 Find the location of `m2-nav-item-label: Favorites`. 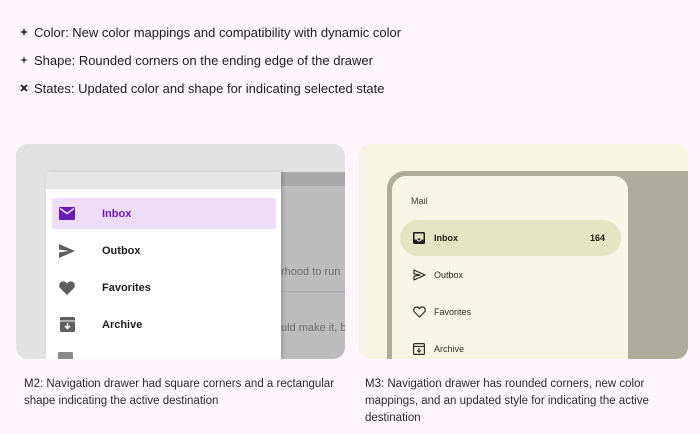

m2-nav-item-label: Favorites is located at coordinates (126, 287).